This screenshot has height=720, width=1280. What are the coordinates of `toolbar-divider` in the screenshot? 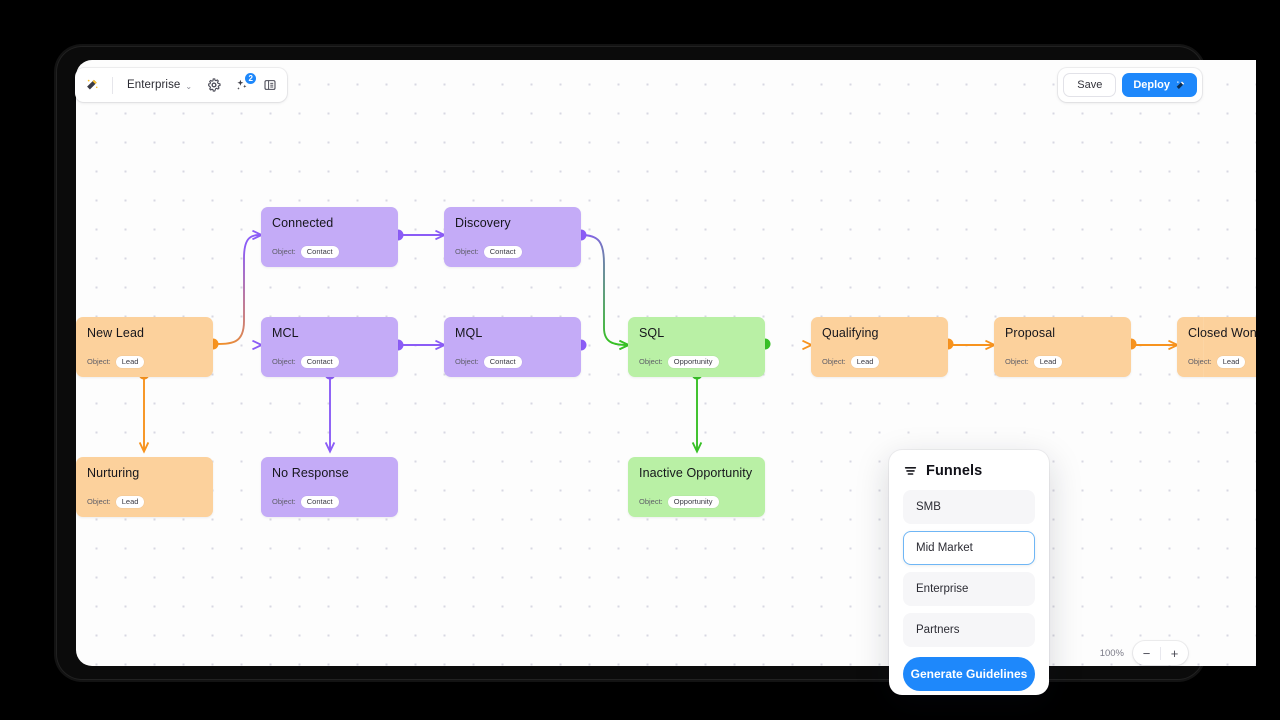 It's located at (112, 85).